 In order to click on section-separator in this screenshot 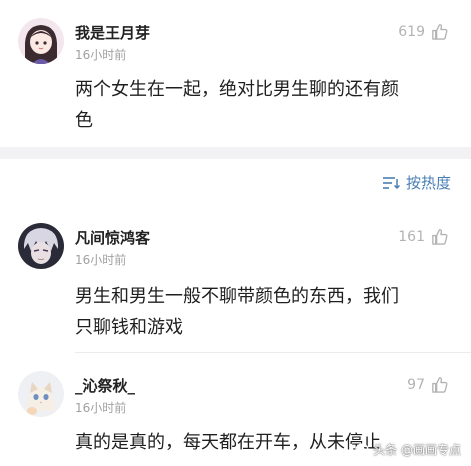, I will do `click(235, 153)`.